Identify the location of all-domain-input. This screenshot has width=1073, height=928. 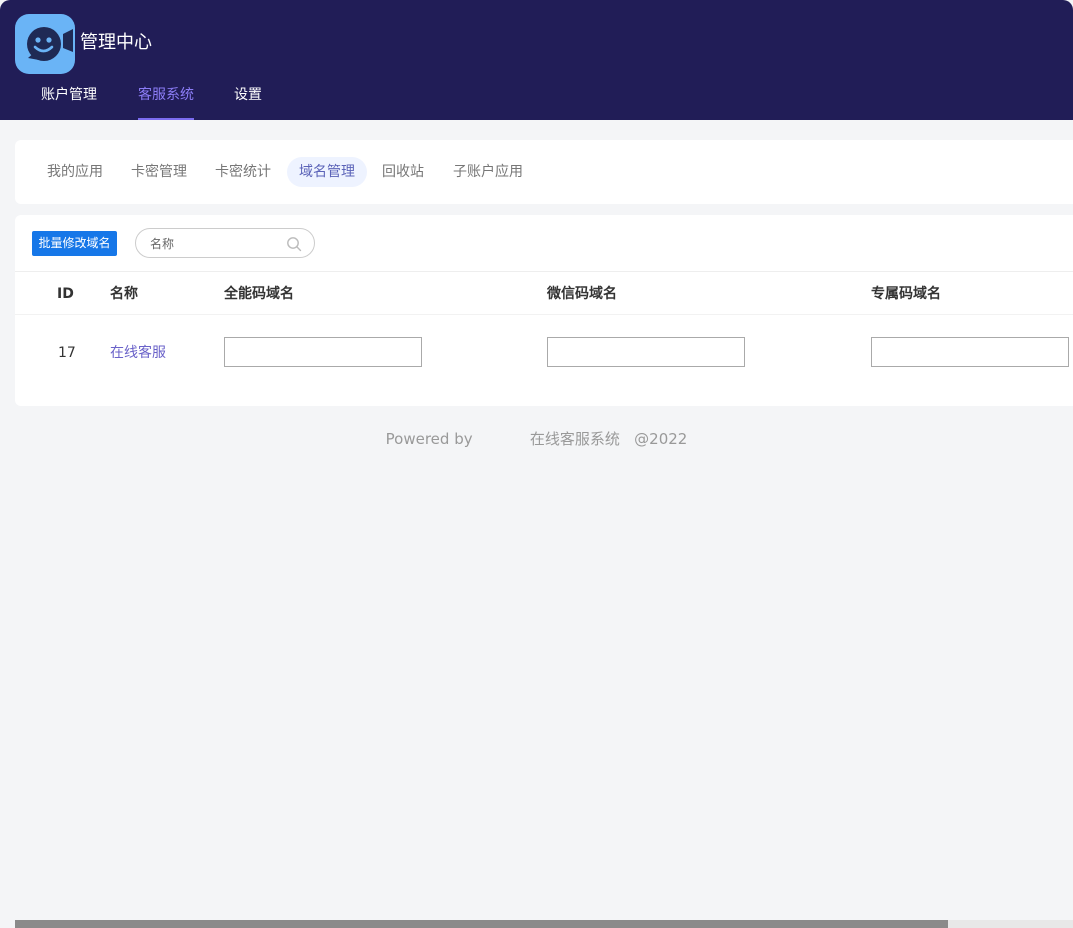
(323, 352).